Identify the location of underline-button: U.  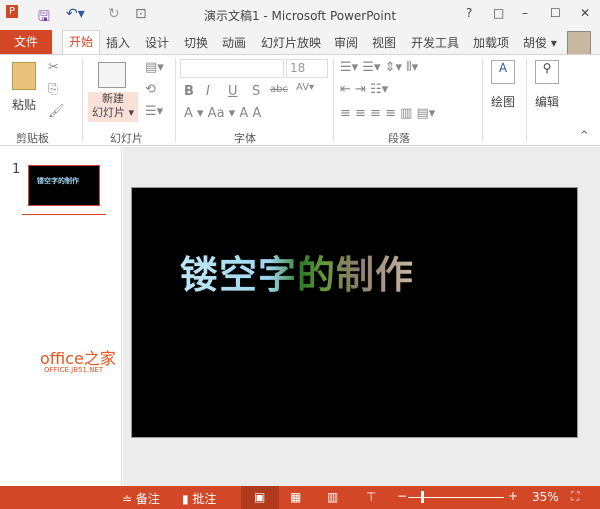
(233, 91).